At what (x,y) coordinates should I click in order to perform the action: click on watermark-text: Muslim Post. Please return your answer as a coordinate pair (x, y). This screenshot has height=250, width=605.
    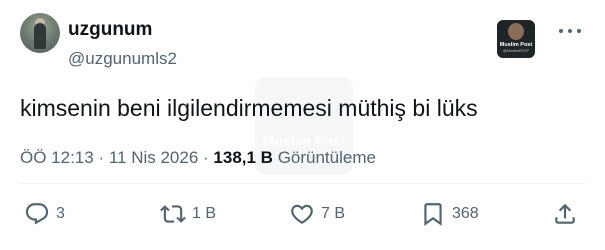
    Looking at the image, I should click on (304, 141).